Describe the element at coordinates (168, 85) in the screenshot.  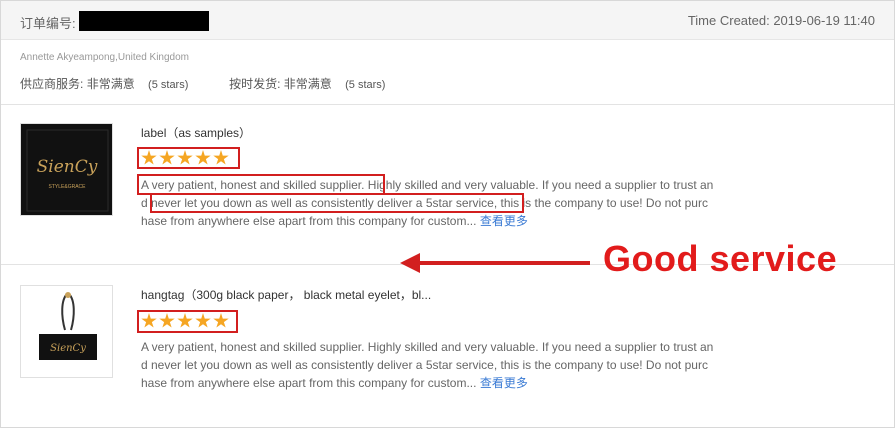
I see `supplier-service-stars: (5 stars)` at that location.